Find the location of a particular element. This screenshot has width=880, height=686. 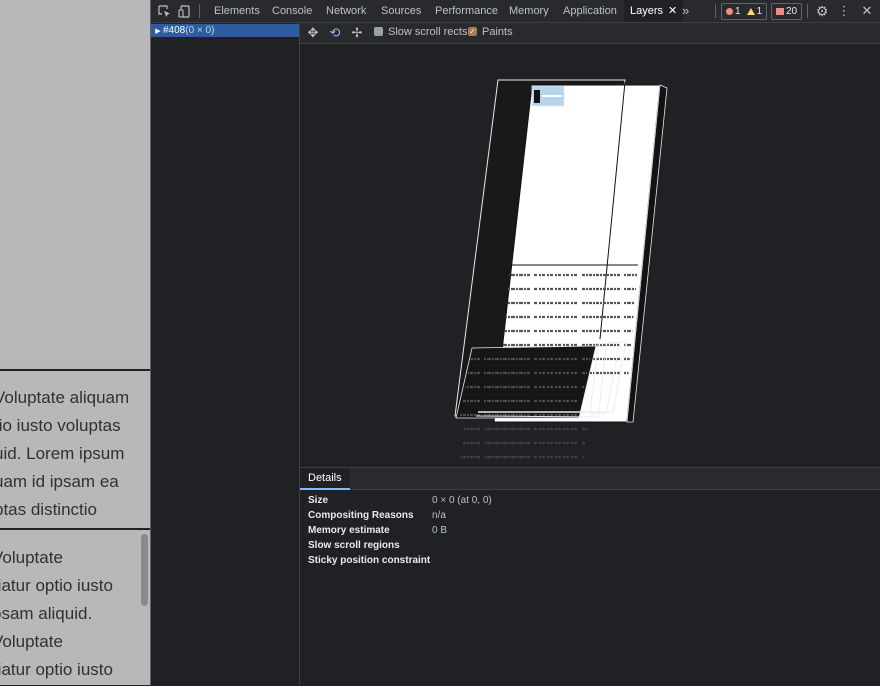

layer-tree-item: ▶ #408(0 × 0) is located at coordinates (225, 30).